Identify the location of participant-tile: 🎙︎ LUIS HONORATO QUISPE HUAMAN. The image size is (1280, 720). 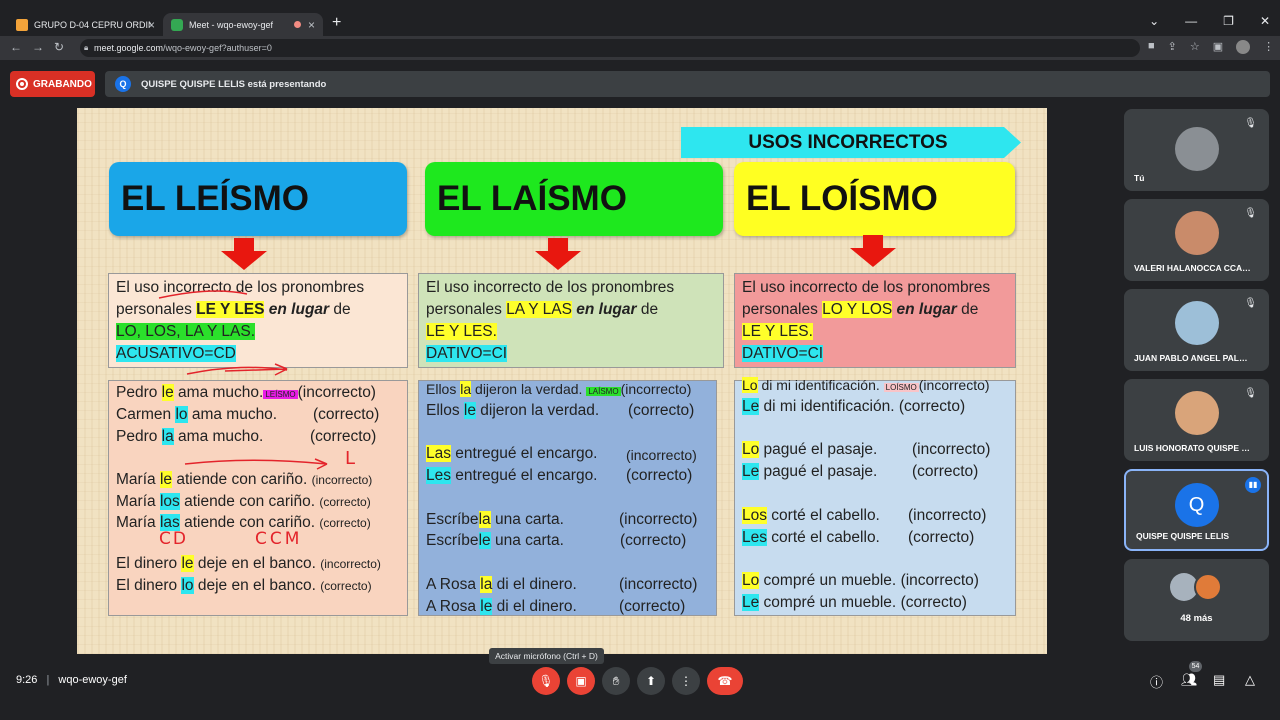
(1196, 420).